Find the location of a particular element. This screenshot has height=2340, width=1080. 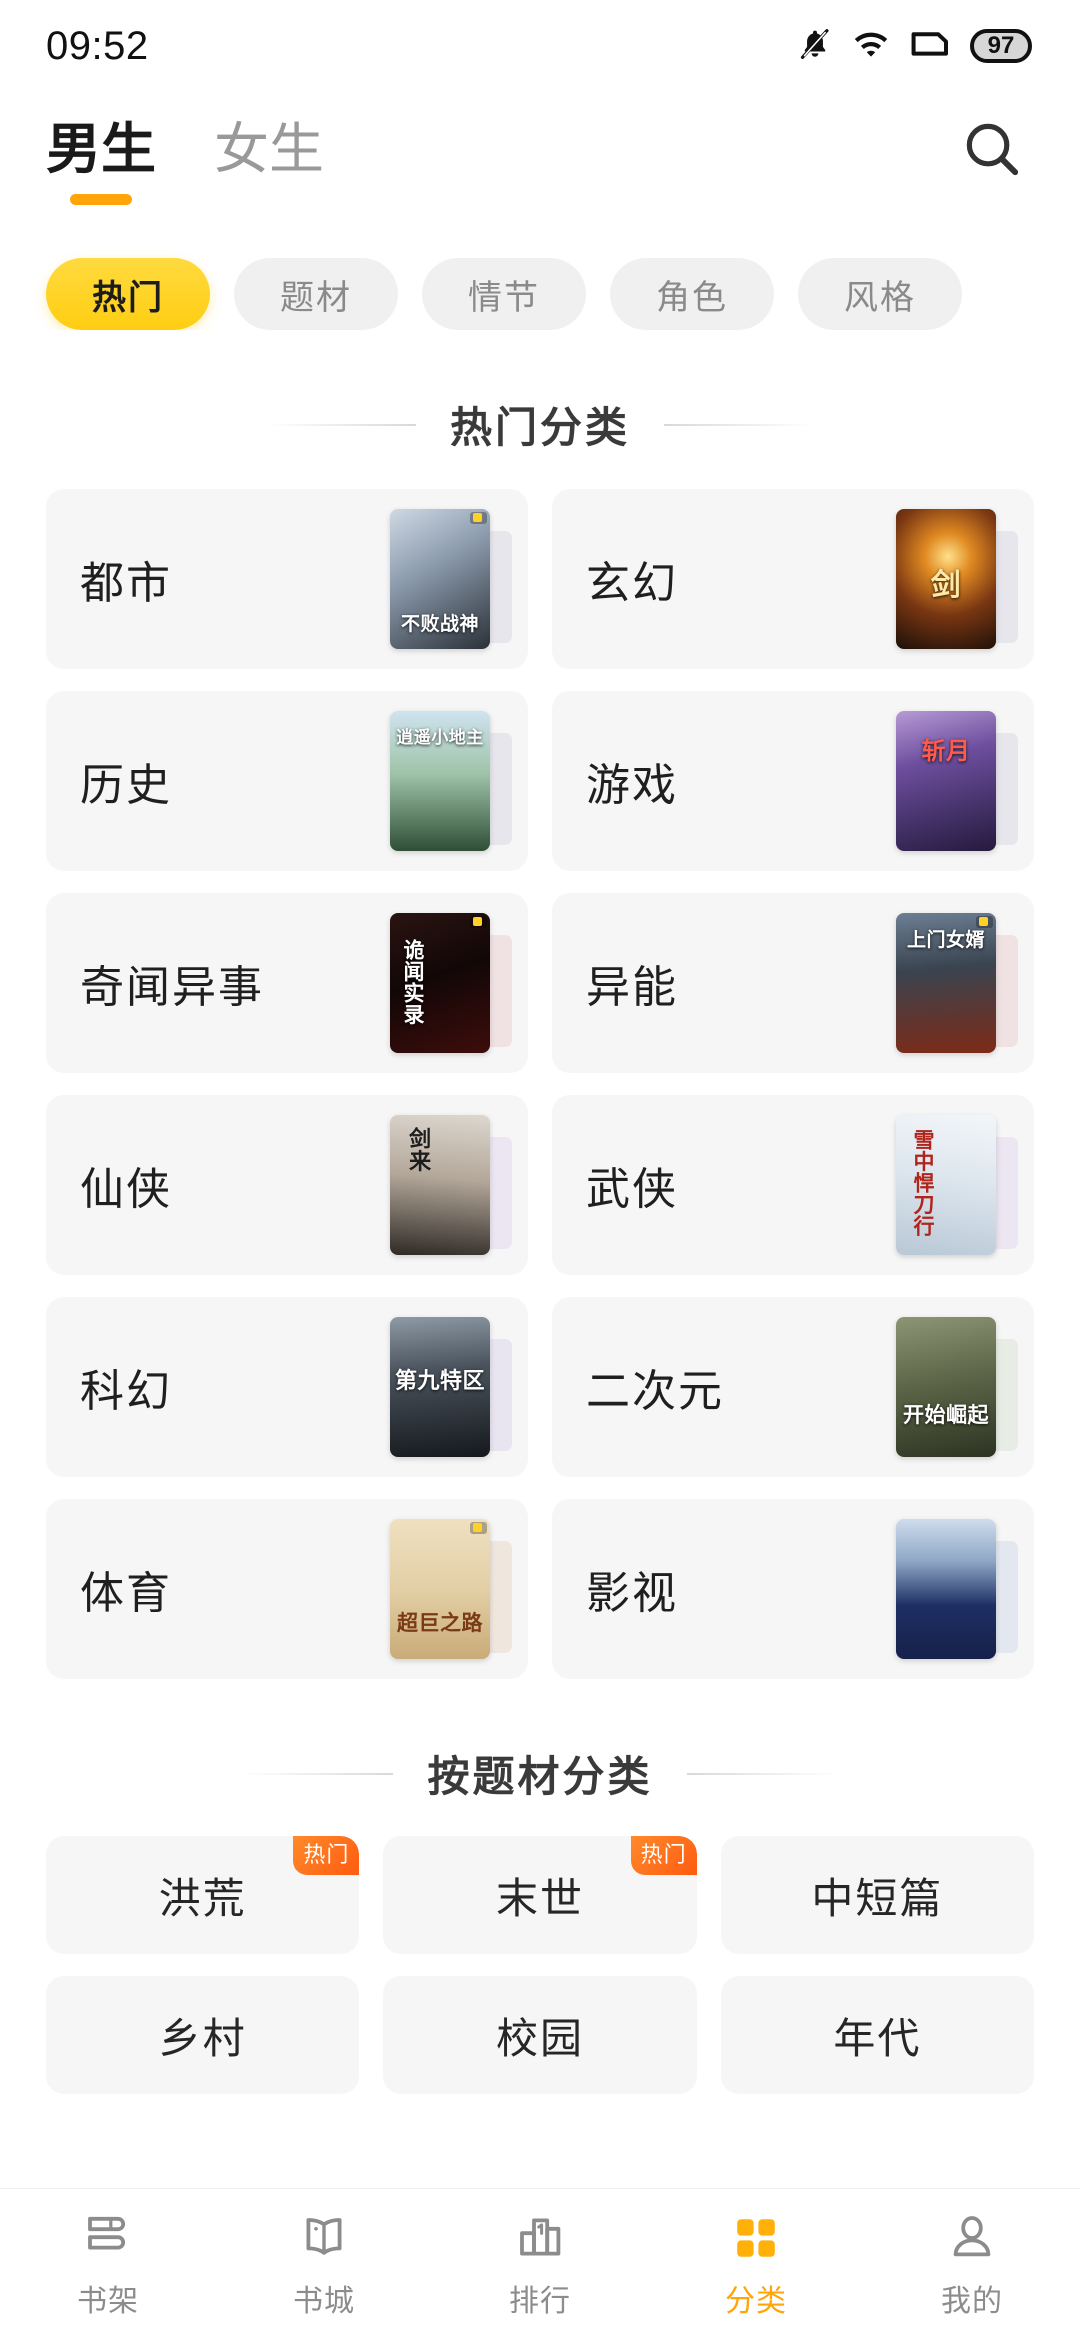

book-cover-thumb: 斩月 is located at coordinates (957, 781).